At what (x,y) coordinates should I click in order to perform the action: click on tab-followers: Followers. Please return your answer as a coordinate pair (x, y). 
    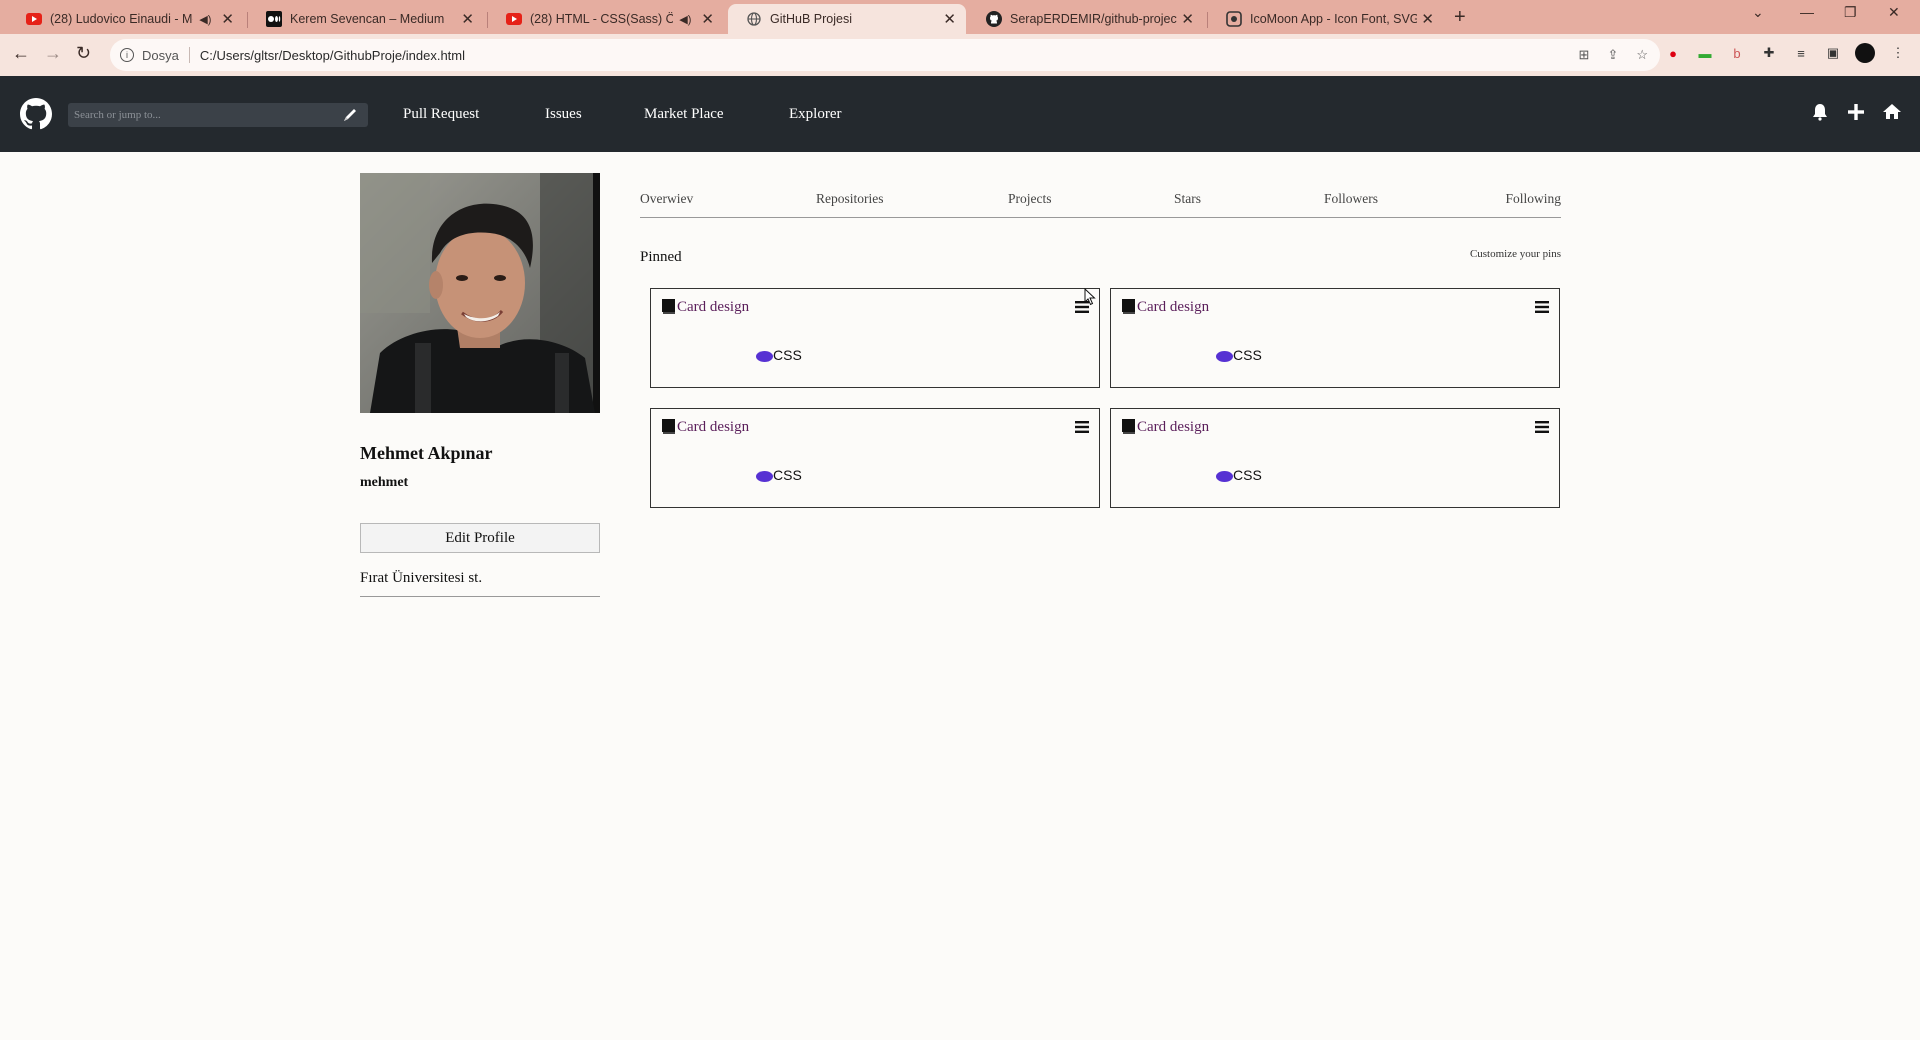
    Looking at the image, I should click on (1351, 199).